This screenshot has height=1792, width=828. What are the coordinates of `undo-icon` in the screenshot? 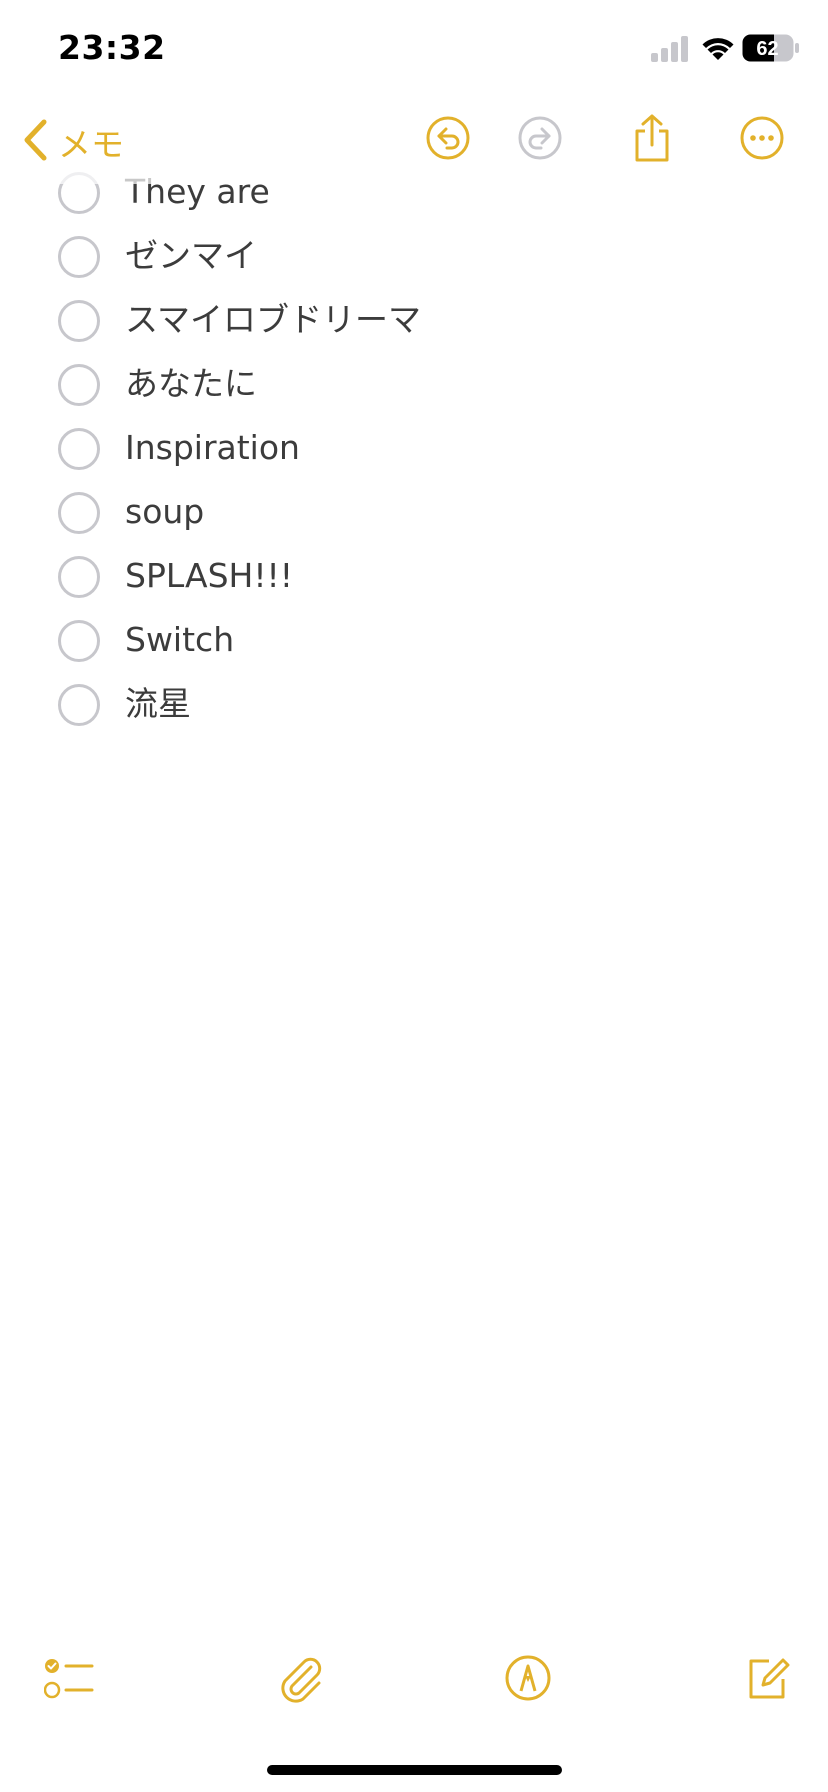 It's located at (448, 140).